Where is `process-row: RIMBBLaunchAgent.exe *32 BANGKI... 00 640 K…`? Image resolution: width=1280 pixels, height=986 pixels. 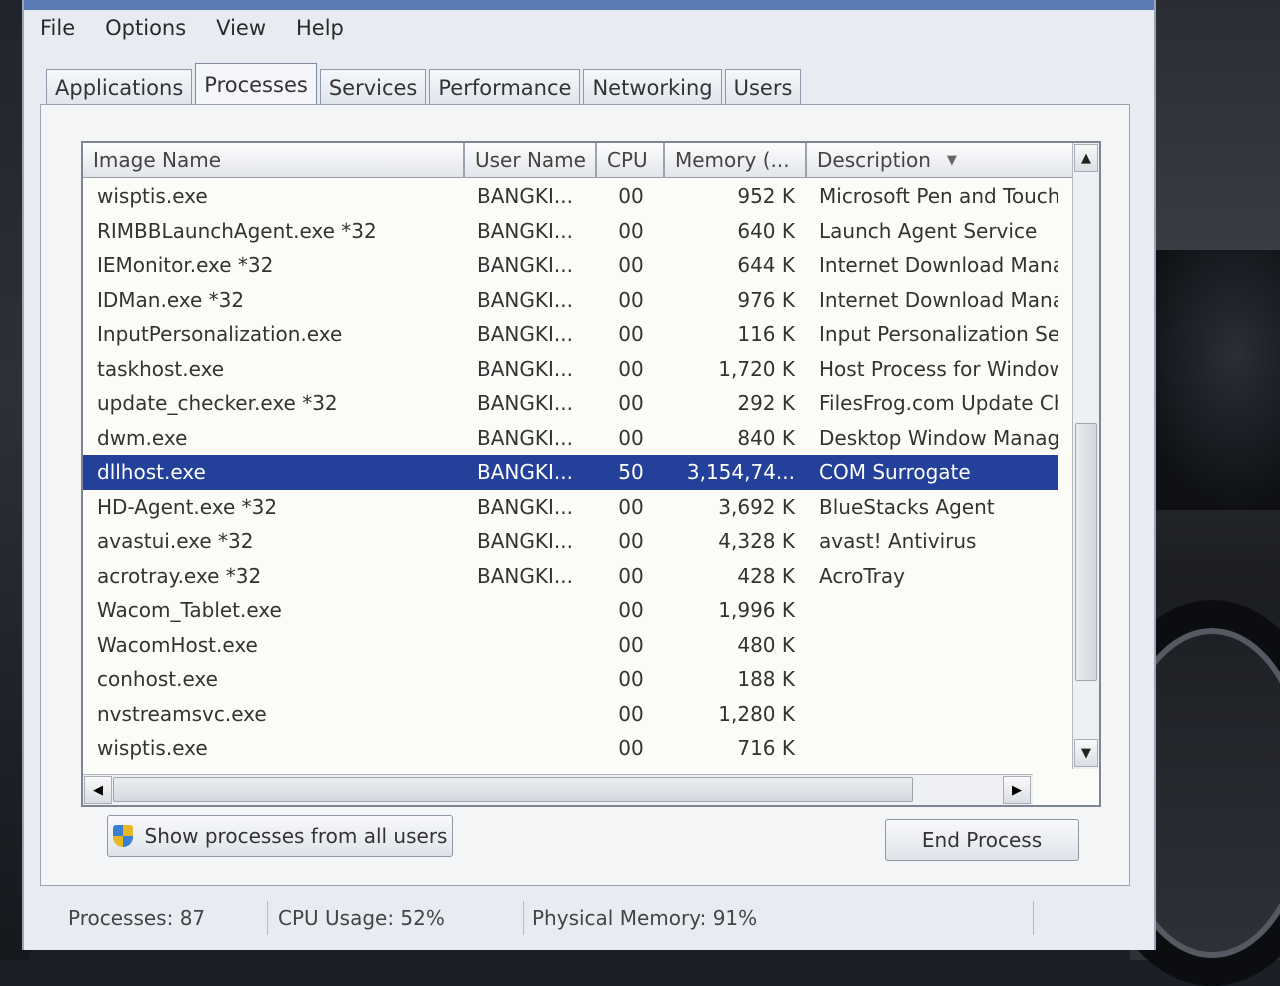 process-row: RIMBBLaunchAgent.exe *32 BANGKI... 00 640 K… is located at coordinates (570, 231).